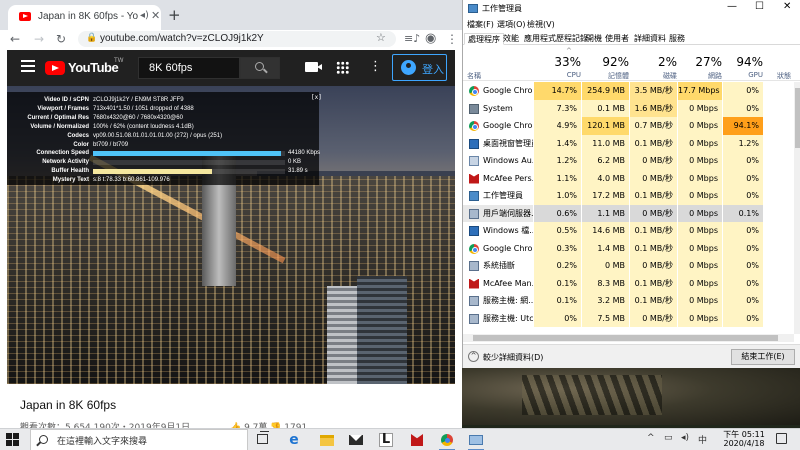 This screenshot has width=800, height=450. What do you see at coordinates (653, 62) in the screenshot?
I see `column-disk-percent: 2%` at bounding box center [653, 62].